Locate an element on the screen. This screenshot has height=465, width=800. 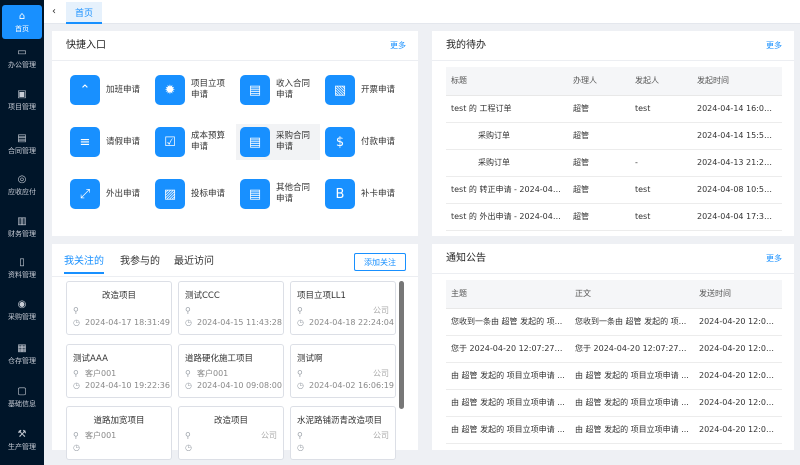
quick-entry-item: ✹ 项目立项申请 is located at coordinates (193, 90).